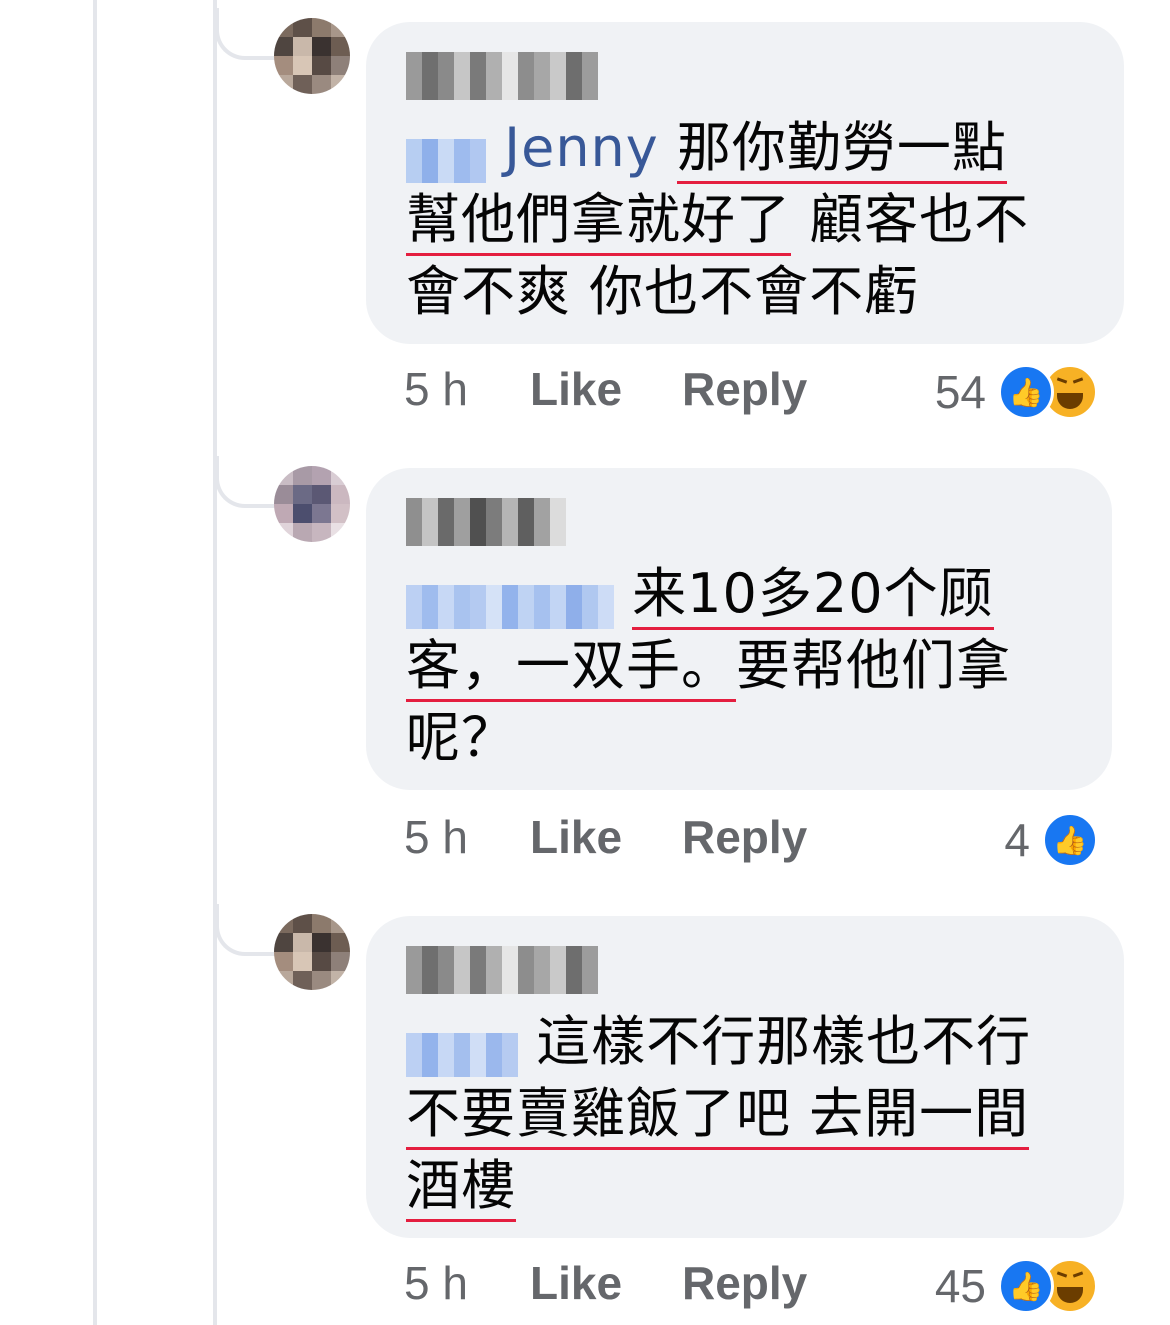  What do you see at coordinates (598, 222) in the screenshot?
I see `text-segment: 幫他們拿就好了` at bounding box center [598, 222].